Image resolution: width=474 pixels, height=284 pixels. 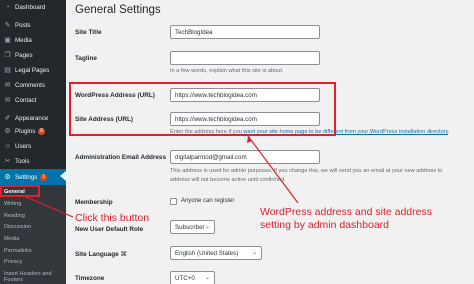 I want to click on general-arrow-line, so click(x=49, y=207).